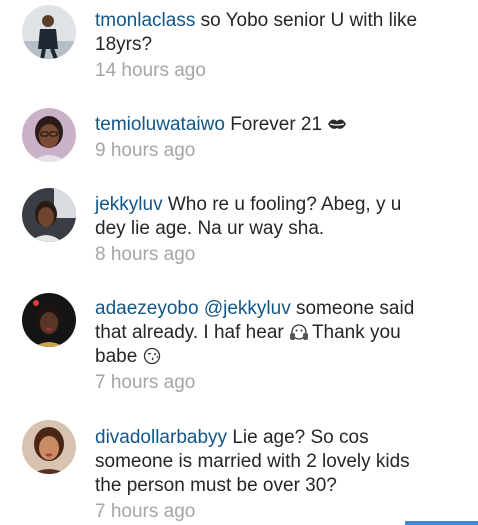 This screenshot has height=525, width=478. I want to click on comment-username: tmonlaclass, so click(145, 20).